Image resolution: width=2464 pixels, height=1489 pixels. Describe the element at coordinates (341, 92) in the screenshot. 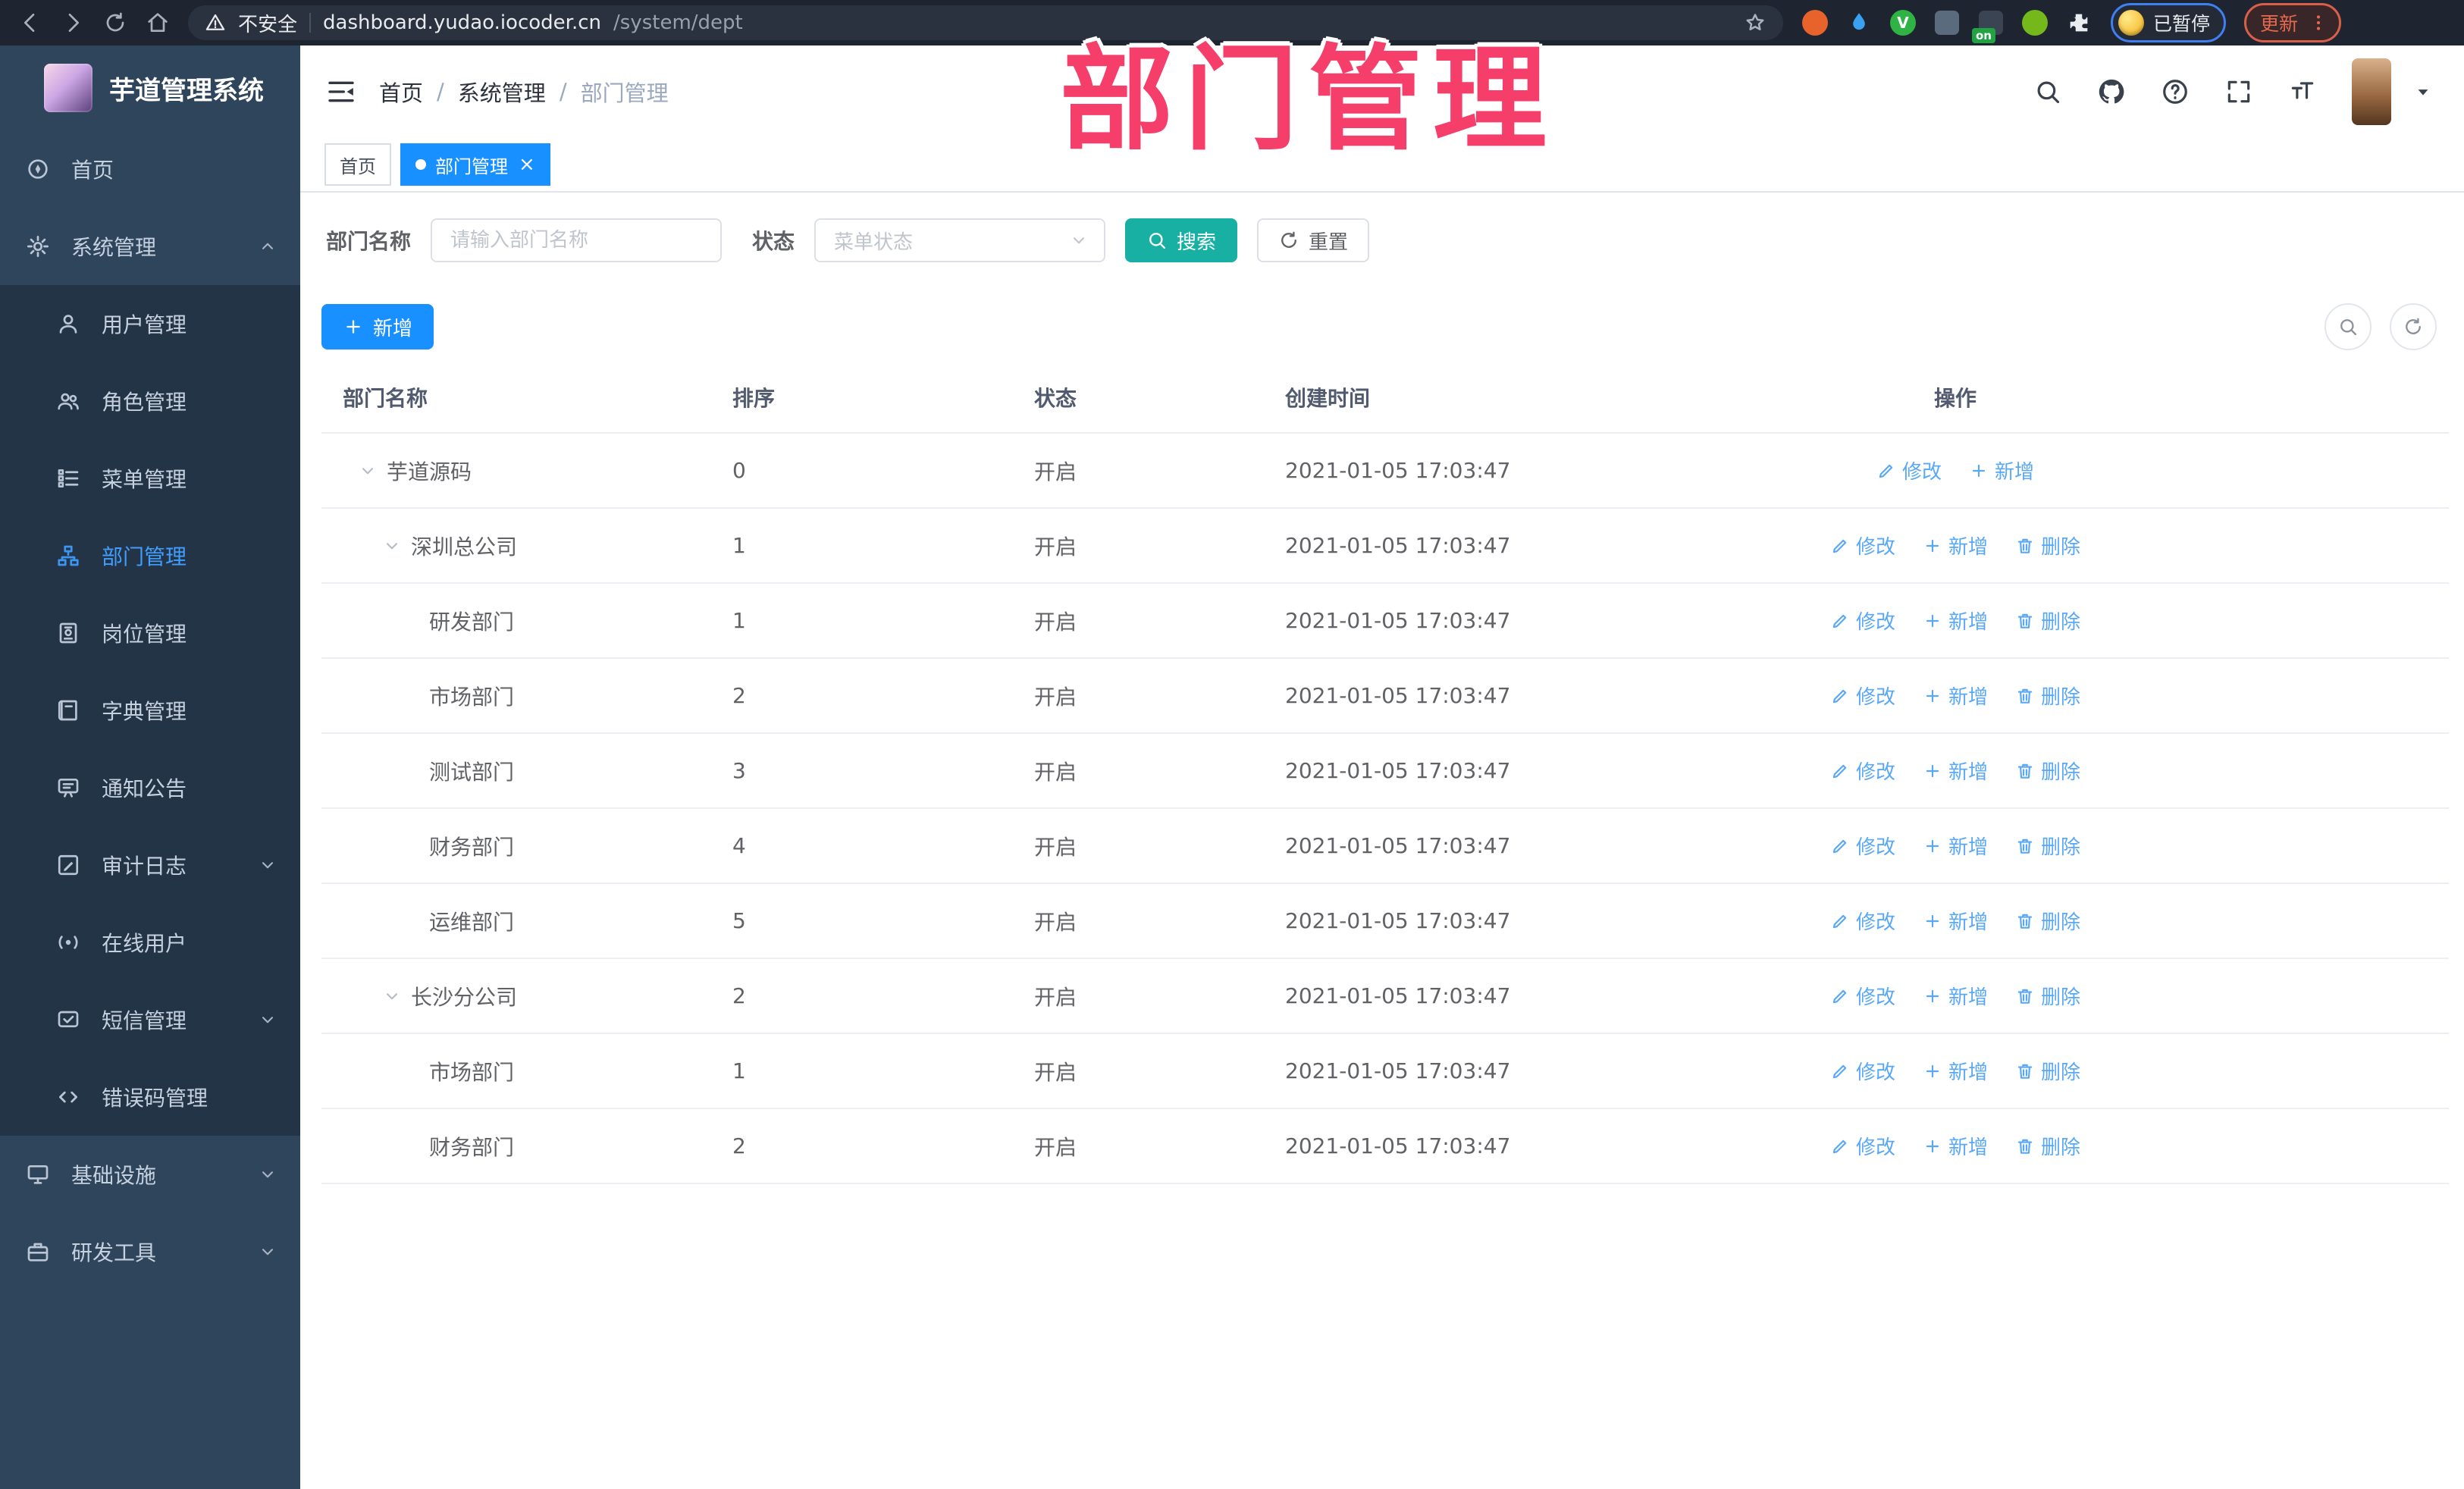

I see `sidebar-collapse-icon` at that location.